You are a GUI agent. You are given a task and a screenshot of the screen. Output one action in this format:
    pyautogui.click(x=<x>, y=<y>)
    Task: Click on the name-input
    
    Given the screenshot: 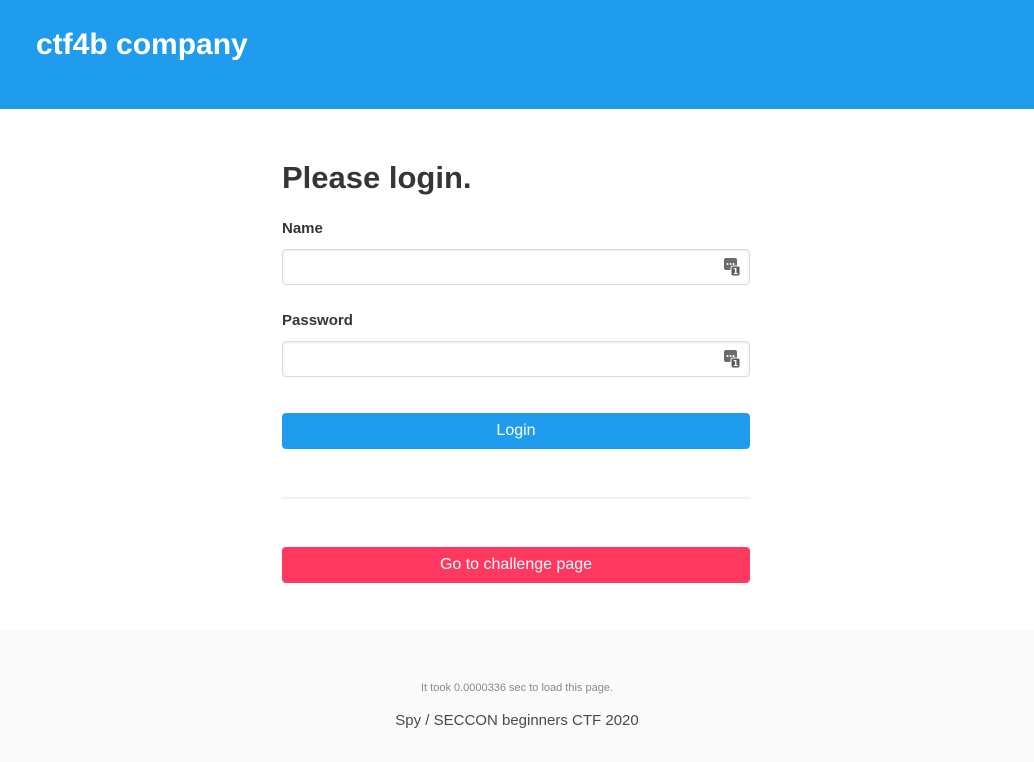 What is the action you would take?
    pyautogui.click(x=516, y=267)
    